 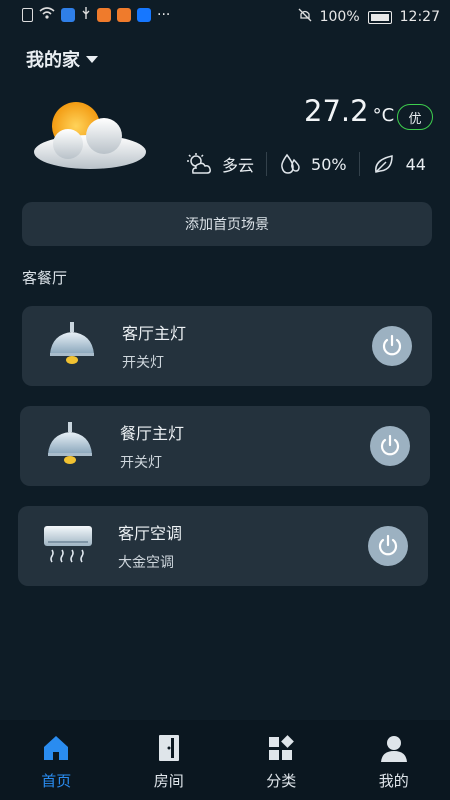 What do you see at coordinates (415, 164) in the screenshot?
I see `air-index-text: 44` at bounding box center [415, 164].